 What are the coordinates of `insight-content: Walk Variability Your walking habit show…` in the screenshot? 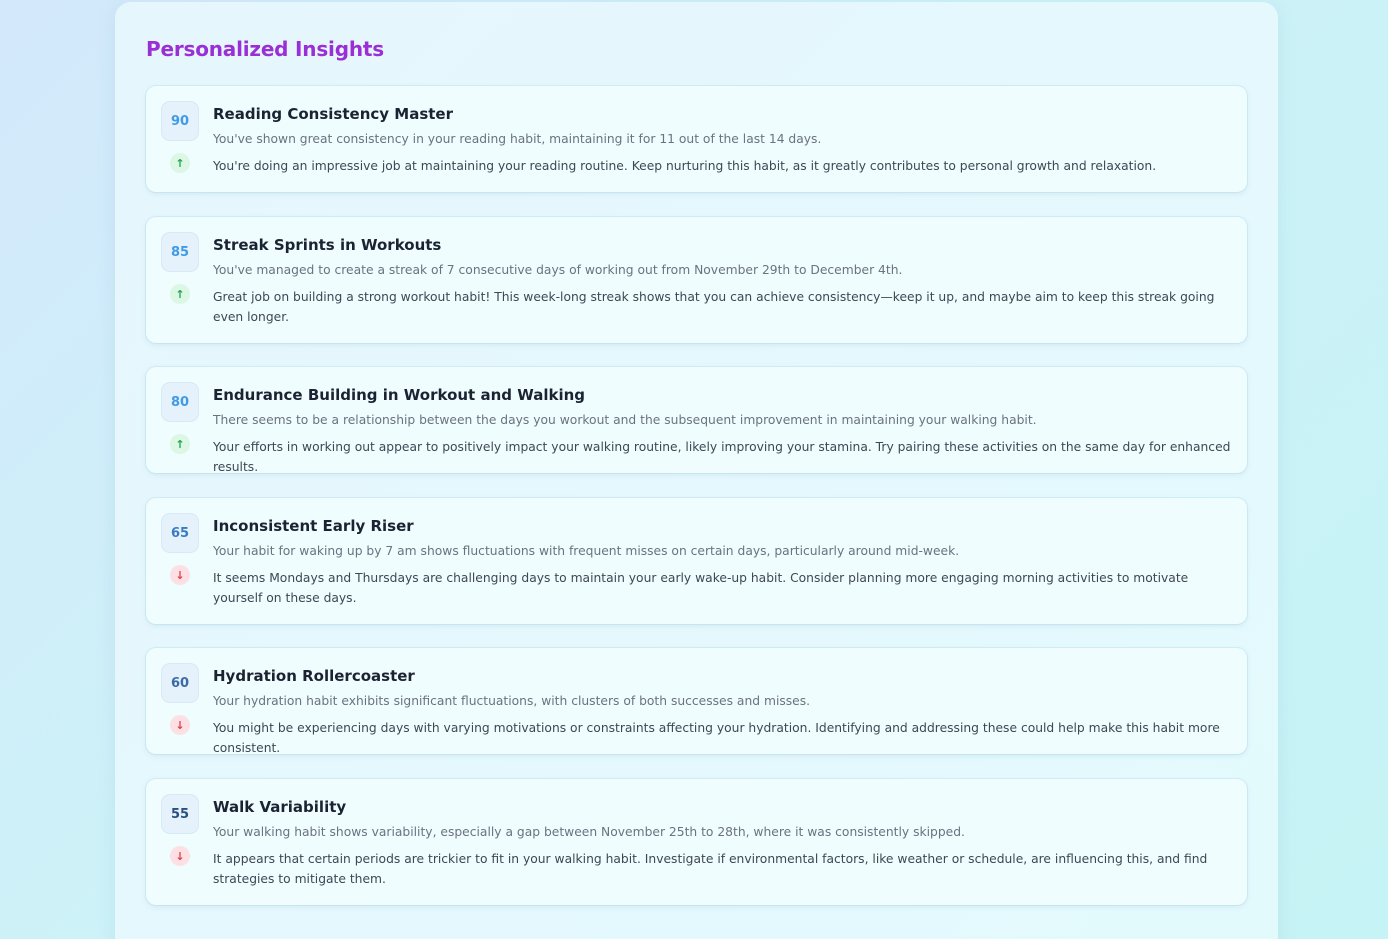 It's located at (723, 841).